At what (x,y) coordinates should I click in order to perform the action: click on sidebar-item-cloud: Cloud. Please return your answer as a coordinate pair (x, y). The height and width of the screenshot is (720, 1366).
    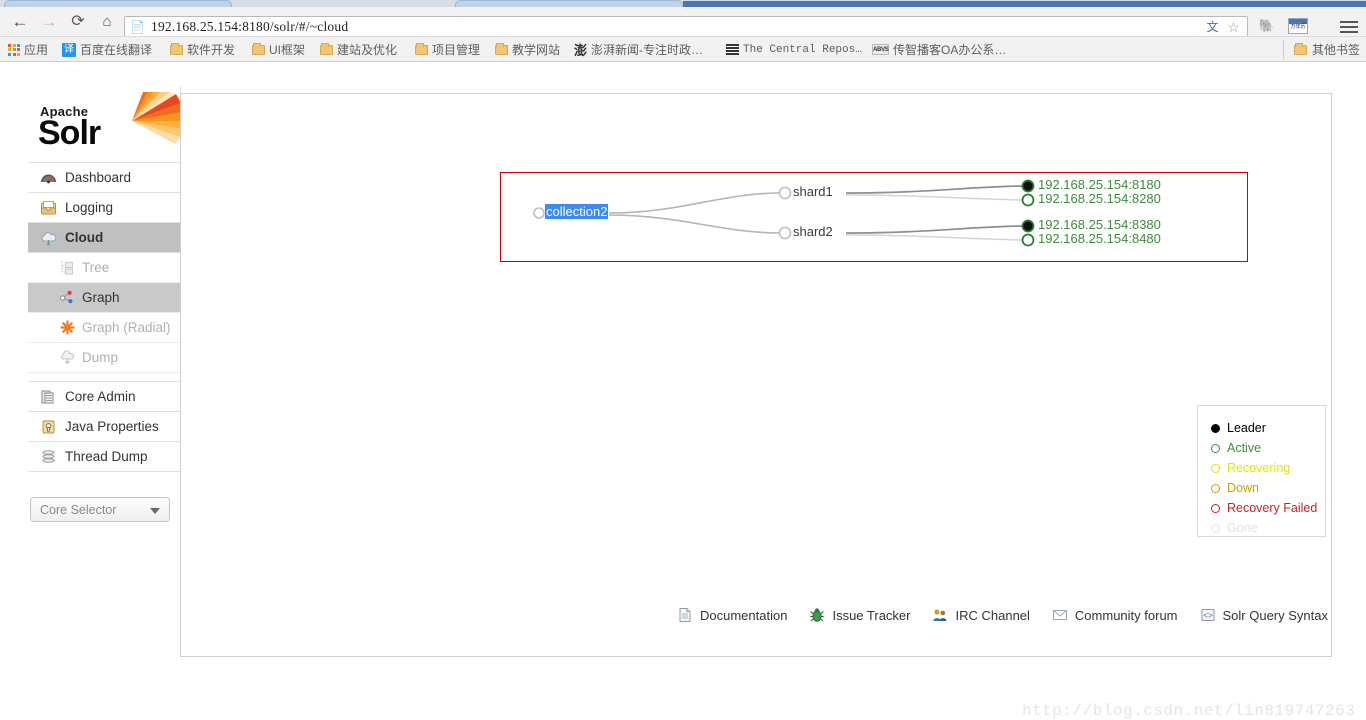
    Looking at the image, I should click on (104, 238).